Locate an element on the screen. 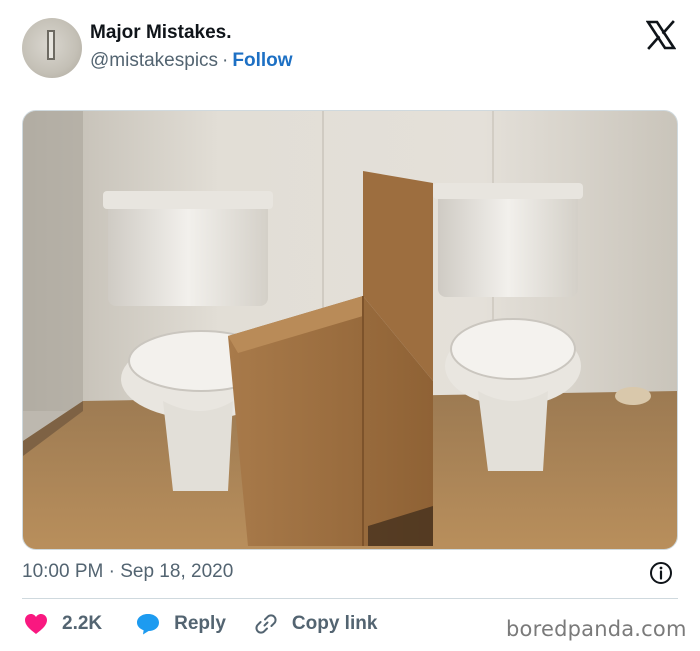 Image resolution: width=700 pixels, height=651 pixels. tweet-actions: 2.2K Reply Copy link is located at coordinates (200, 624).